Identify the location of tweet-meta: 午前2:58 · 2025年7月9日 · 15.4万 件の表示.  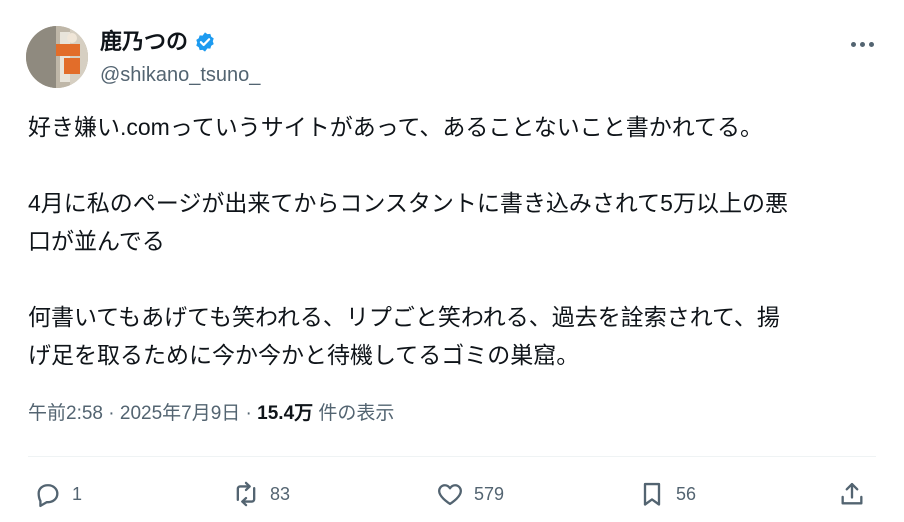
(211, 414).